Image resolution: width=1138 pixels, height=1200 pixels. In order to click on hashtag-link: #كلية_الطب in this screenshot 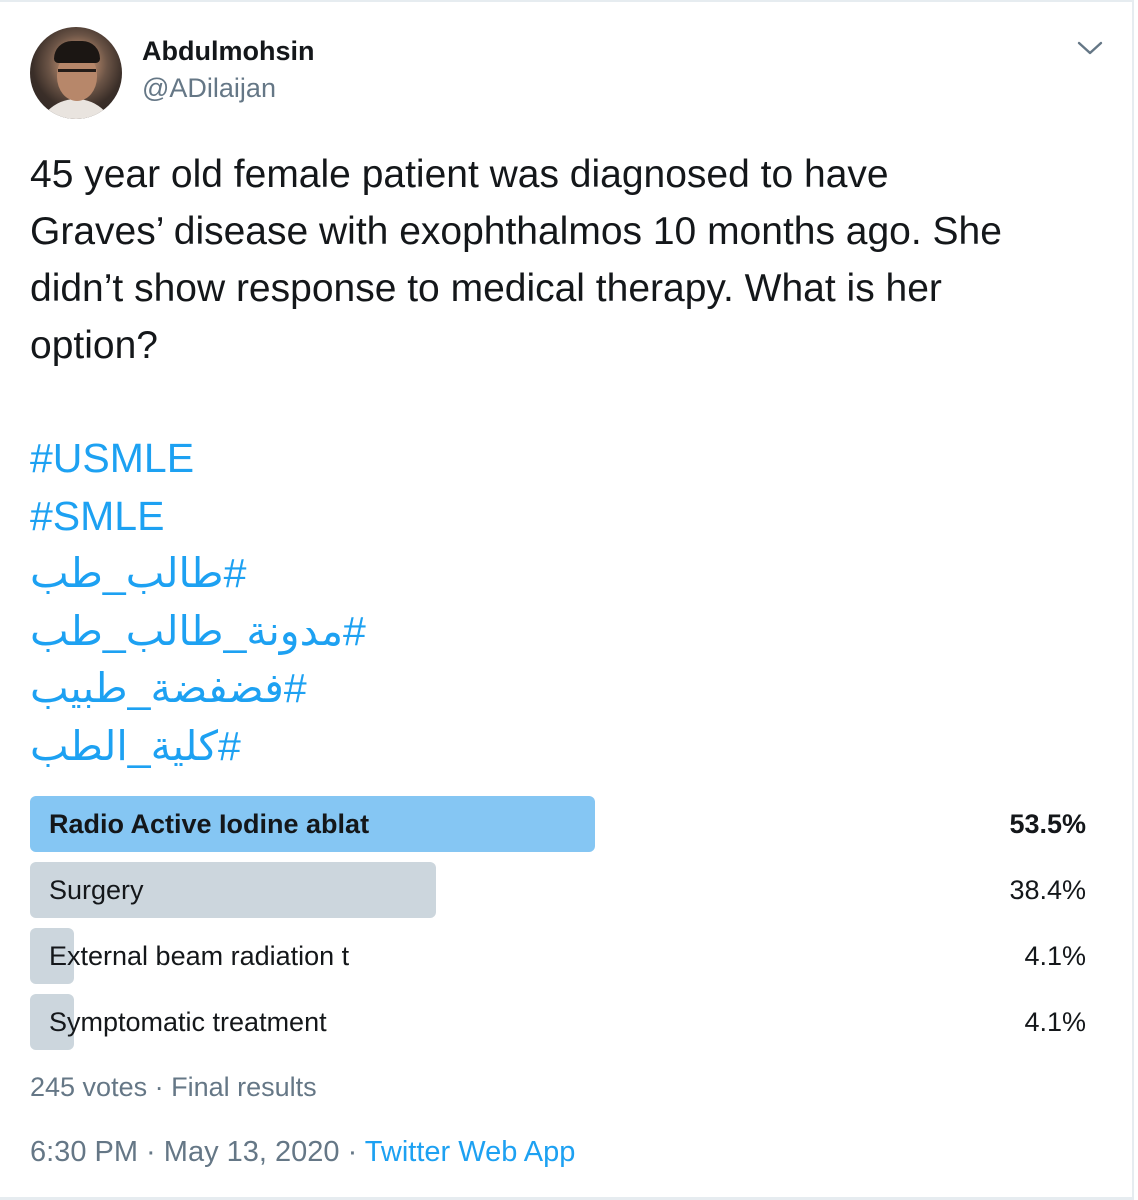, I will do `click(135, 747)`.